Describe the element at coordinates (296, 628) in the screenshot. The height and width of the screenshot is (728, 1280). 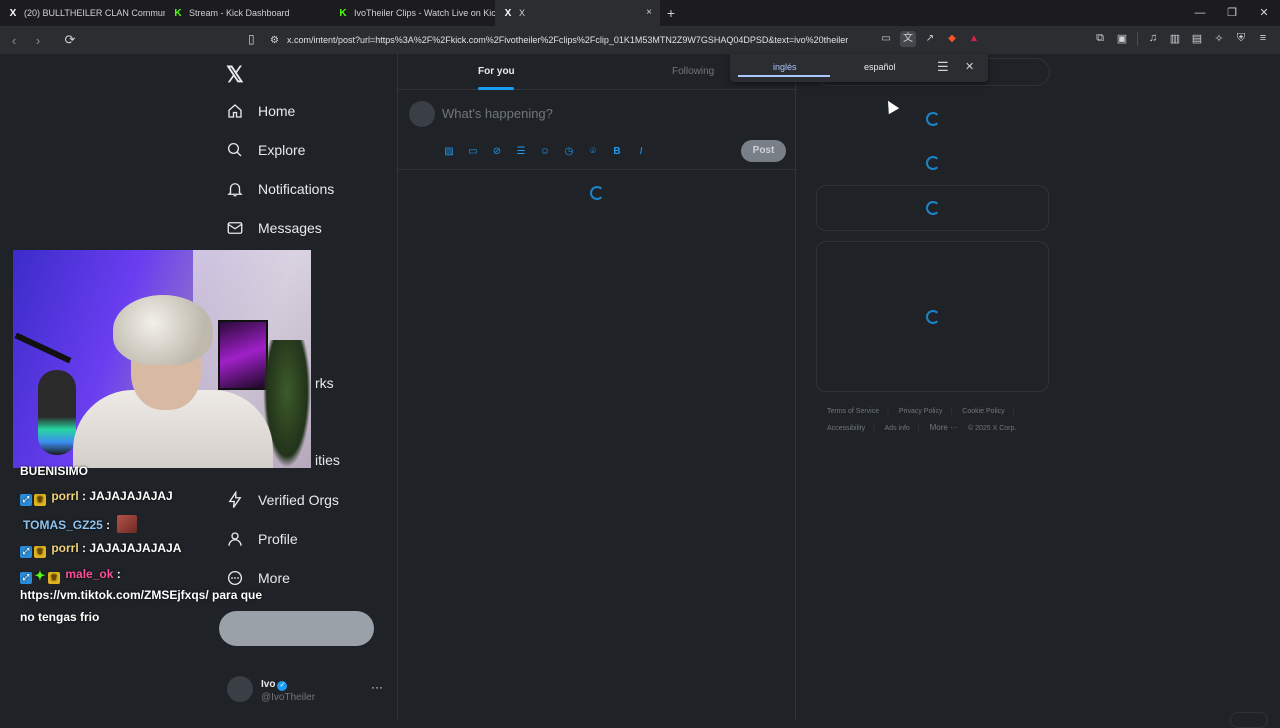
I see `post-button` at that location.